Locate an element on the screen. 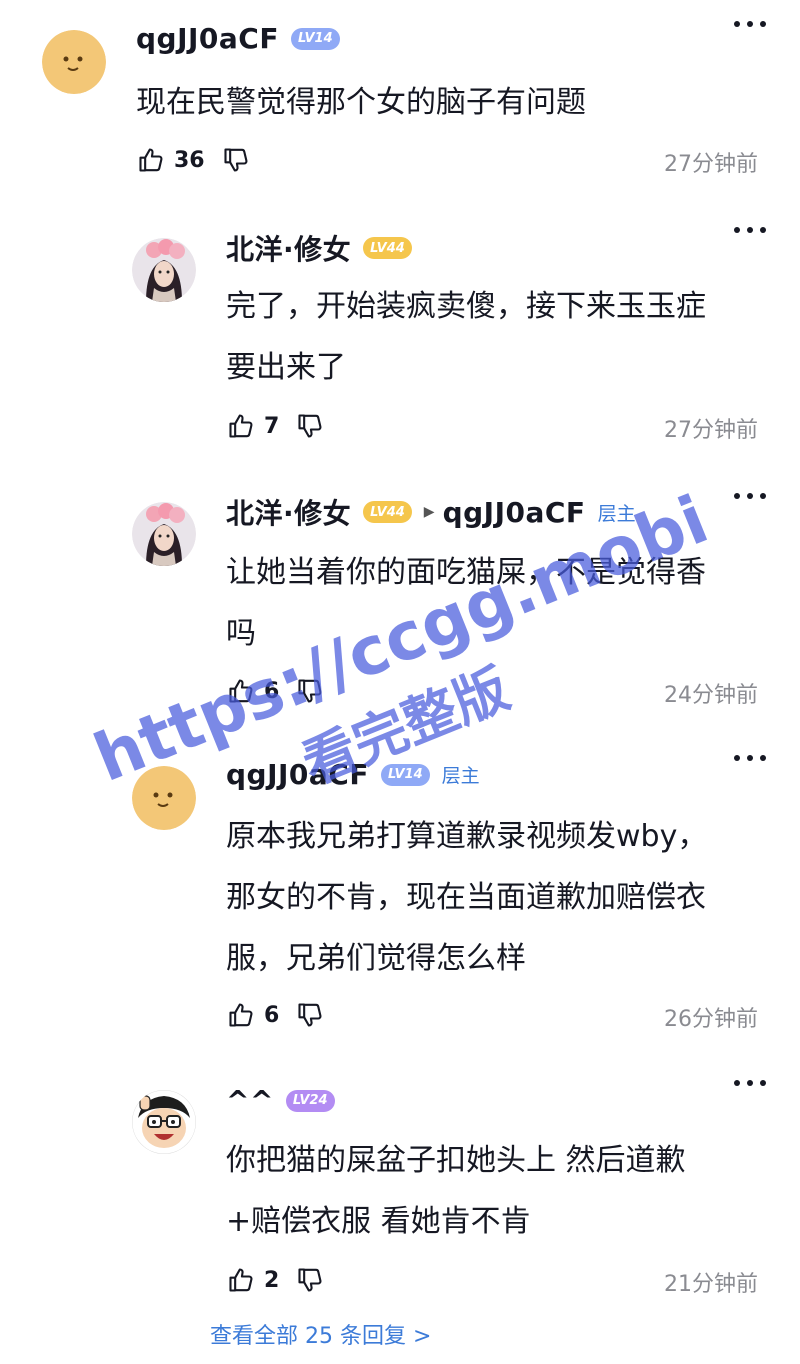  like-count: 7 is located at coordinates (272, 426).